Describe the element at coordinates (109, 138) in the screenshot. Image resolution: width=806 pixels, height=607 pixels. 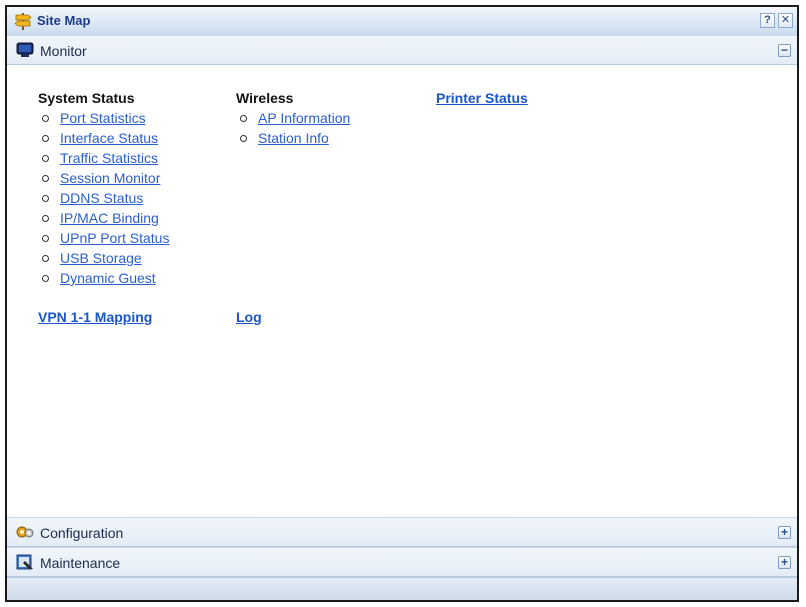
I see `link-interface-status: Interface Status` at that location.